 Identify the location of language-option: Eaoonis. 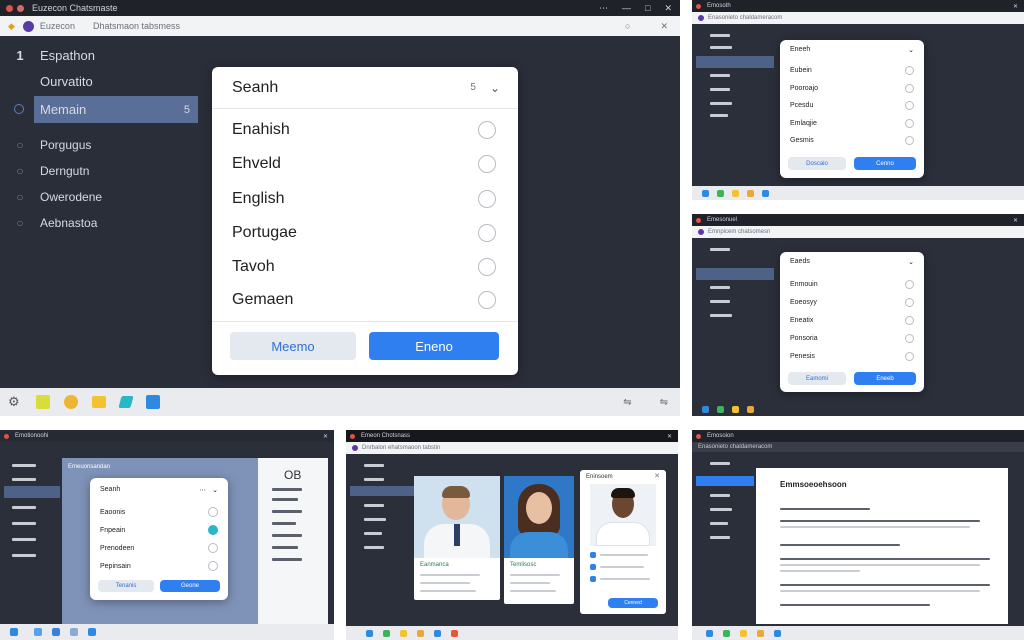
(159, 512).